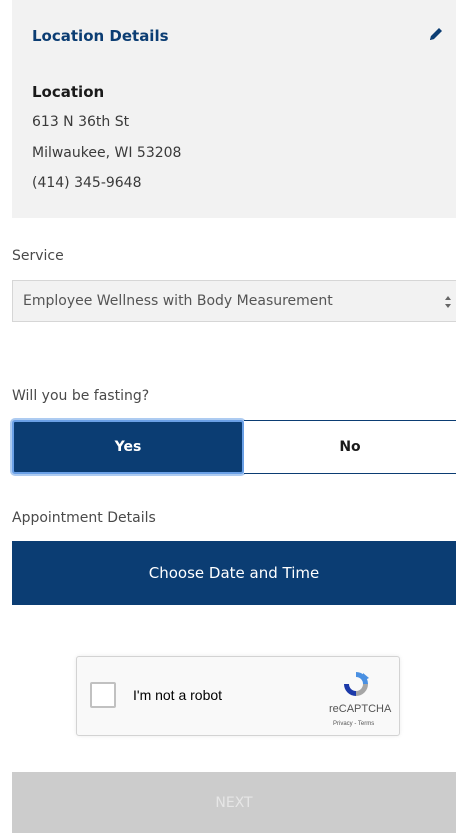 This screenshot has height=833, width=456. What do you see at coordinates (178, 301) in the screenshot?
I see `service-selected-value: Employee Wellness with Body Measurement` at bounding box center [178, 301].